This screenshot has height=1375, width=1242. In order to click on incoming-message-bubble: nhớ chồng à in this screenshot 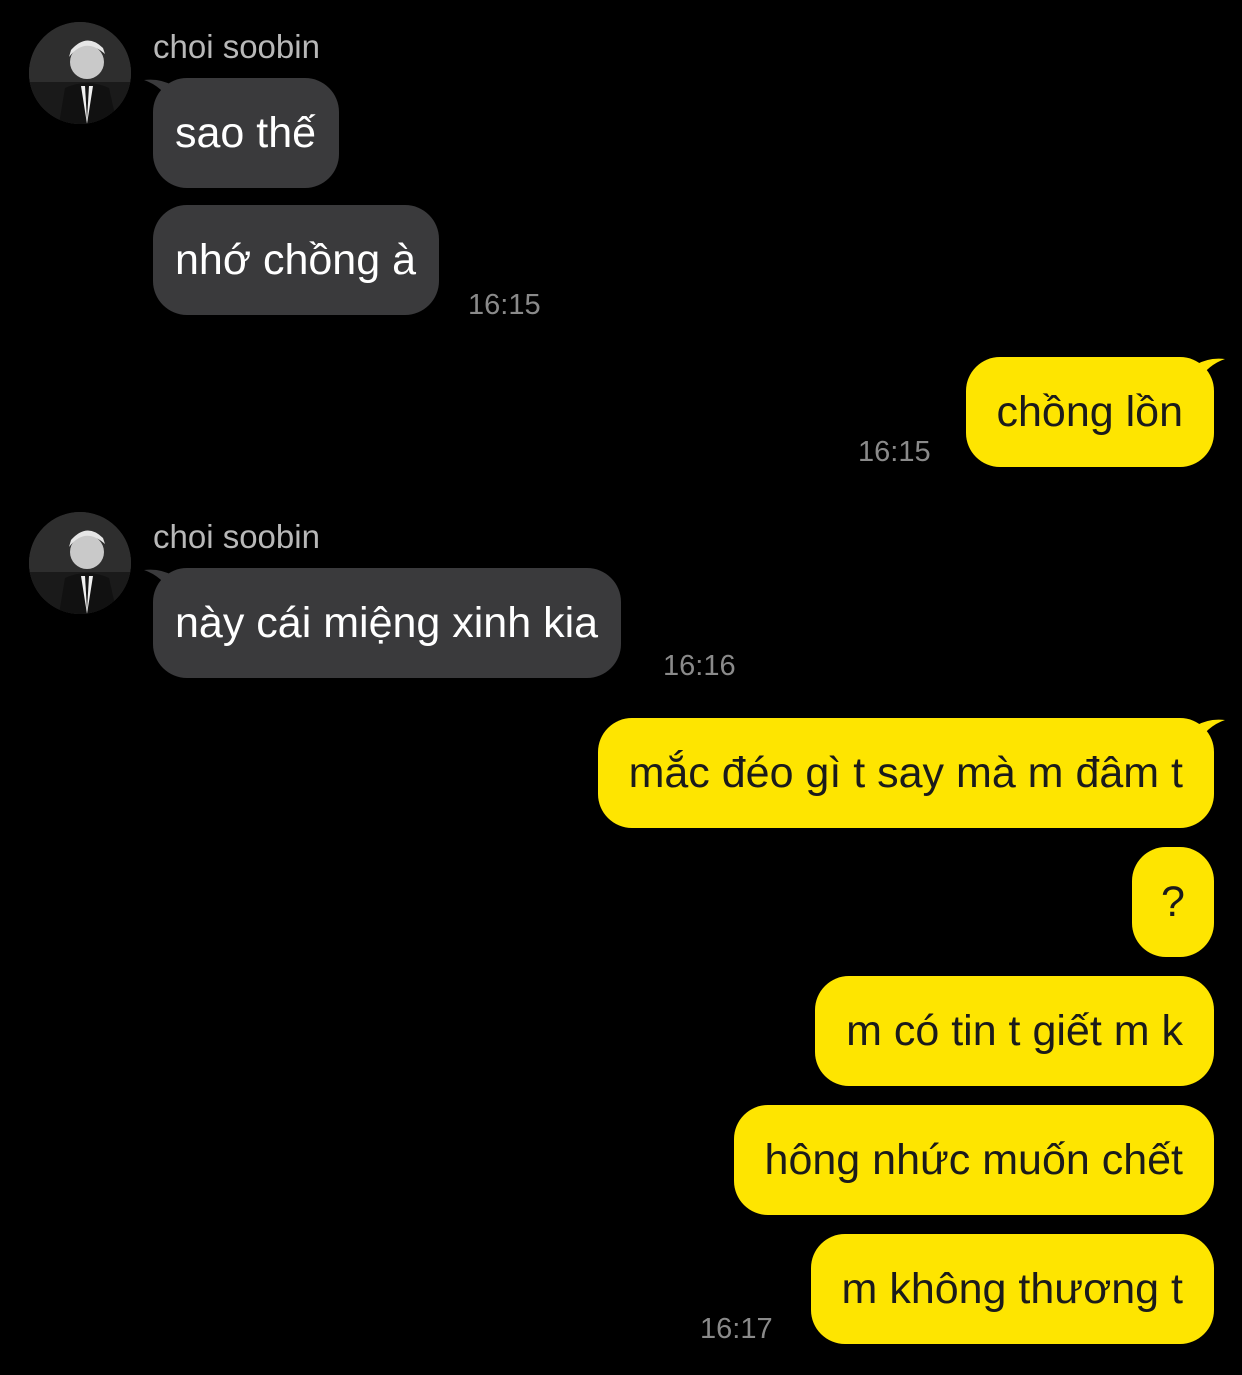, I will do `click(296, 260)`.